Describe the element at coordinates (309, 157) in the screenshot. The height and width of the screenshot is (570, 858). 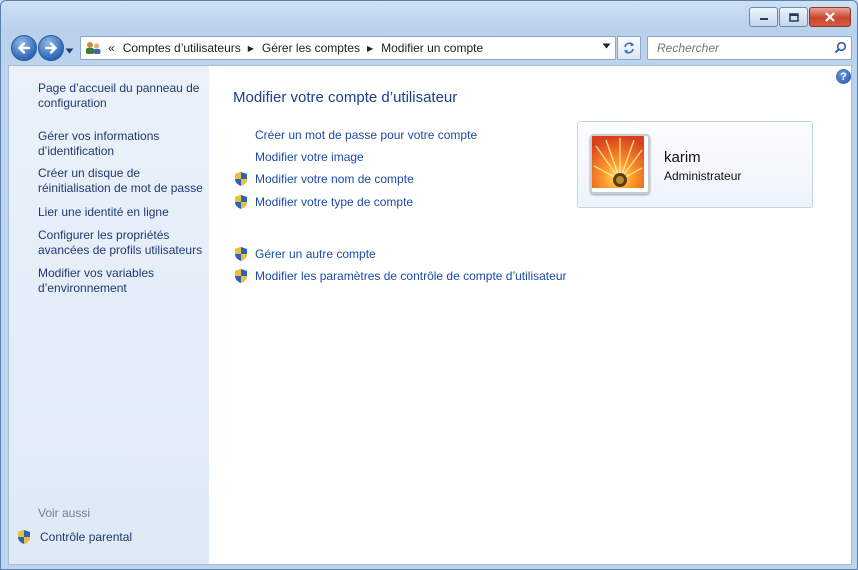
I see `task-label: Modifier votre image` at that location.